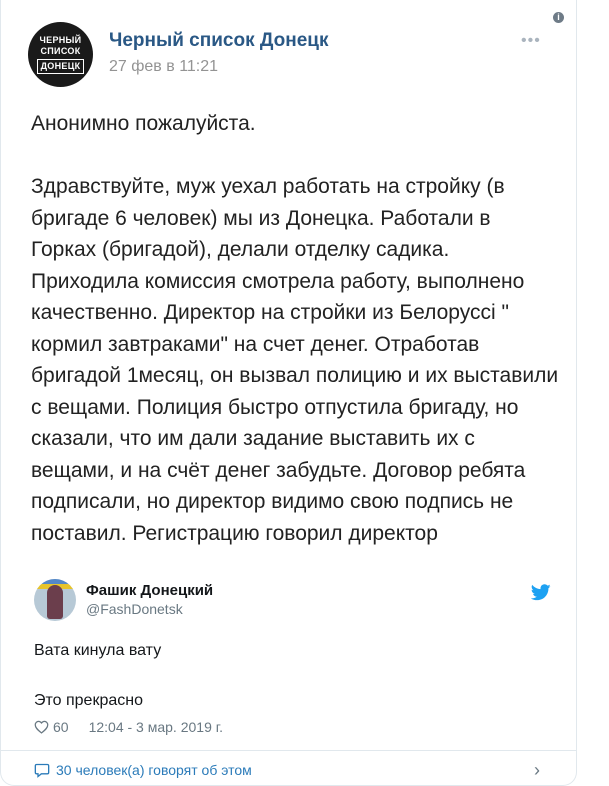 The width and height of the screenshot is (609, 786). I want to click on chevron-right-icon: ›, so click(537, 770).